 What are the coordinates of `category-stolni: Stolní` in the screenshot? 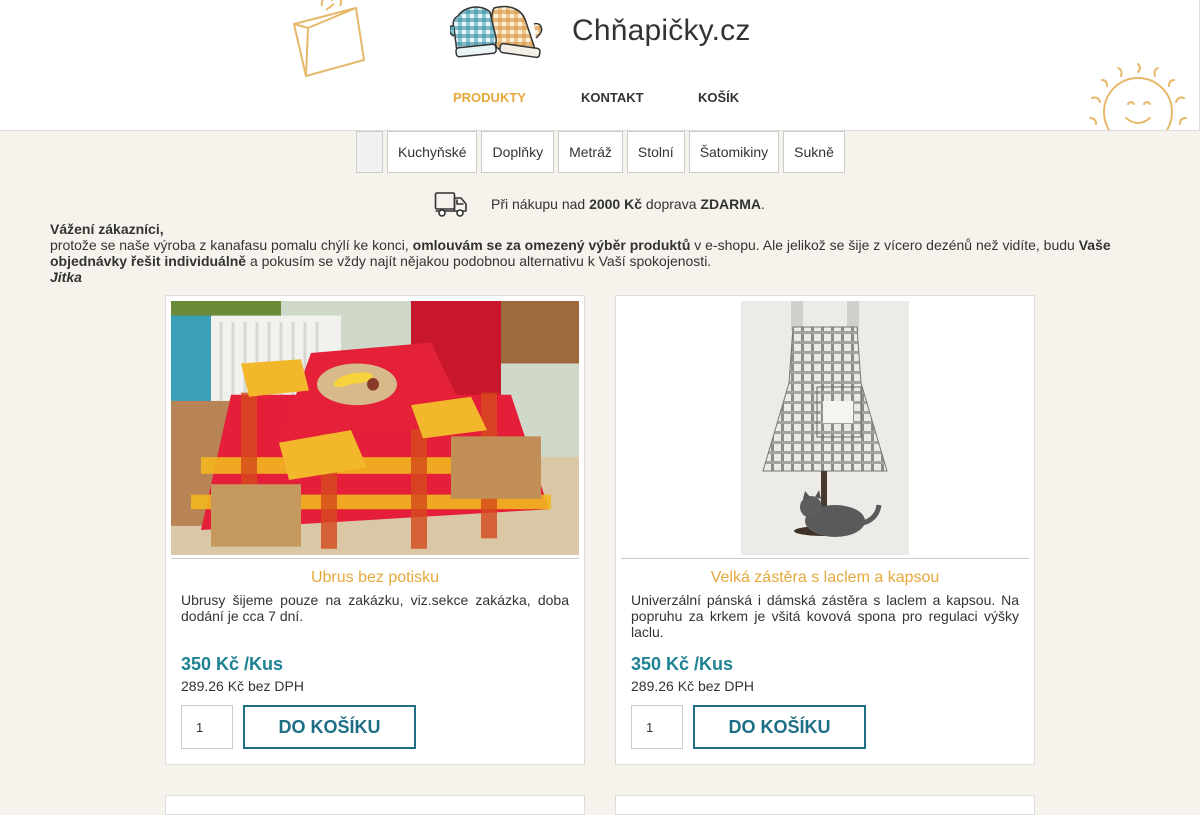 It's located at (655, 152).